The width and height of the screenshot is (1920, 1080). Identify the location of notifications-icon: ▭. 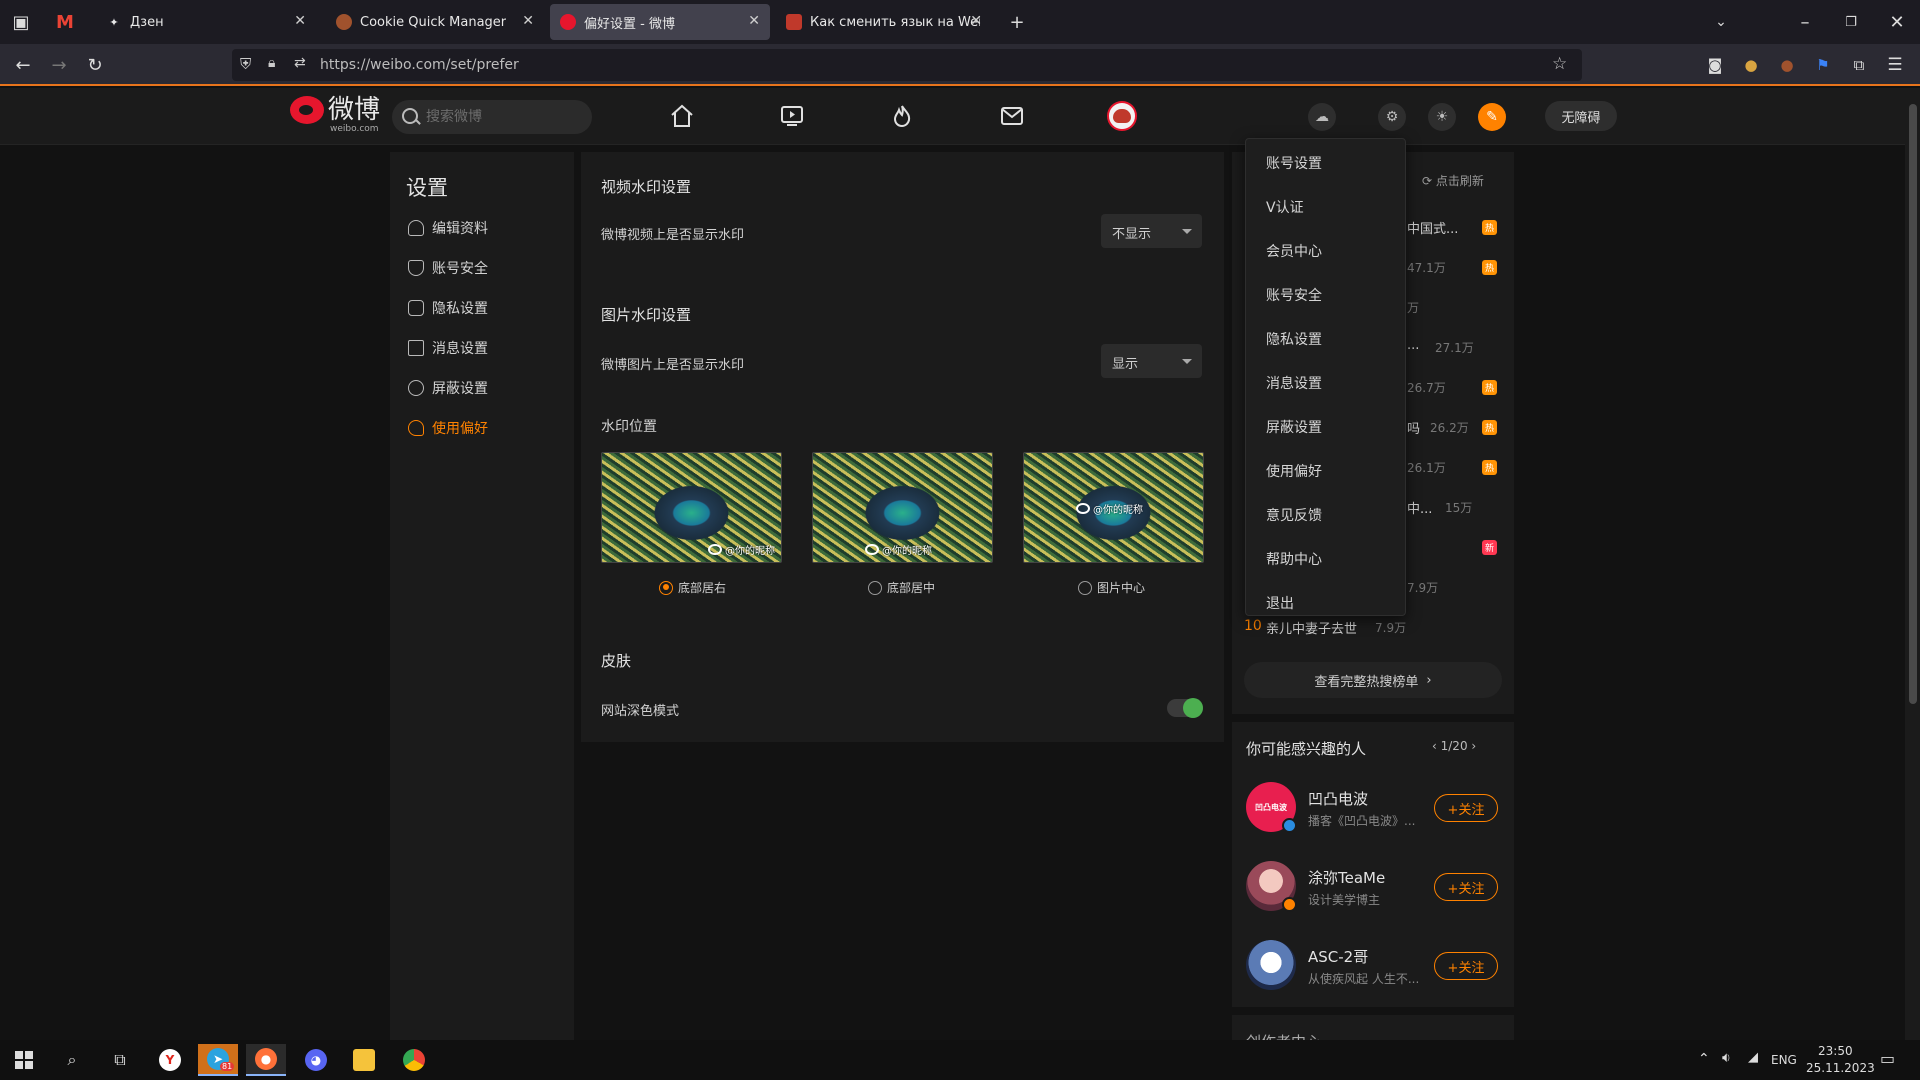
(1887, 1058).